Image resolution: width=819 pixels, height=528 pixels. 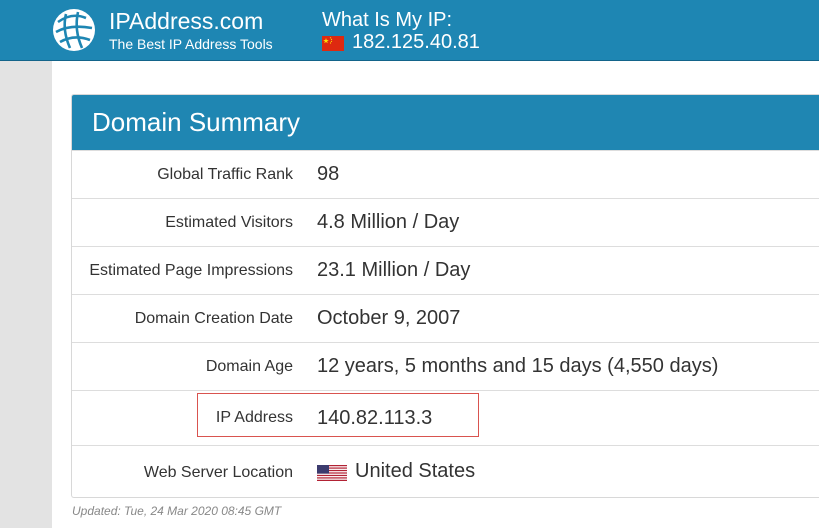 I want to click on my-ip-value: 182.125.40.81, so click(x=416, y=42).